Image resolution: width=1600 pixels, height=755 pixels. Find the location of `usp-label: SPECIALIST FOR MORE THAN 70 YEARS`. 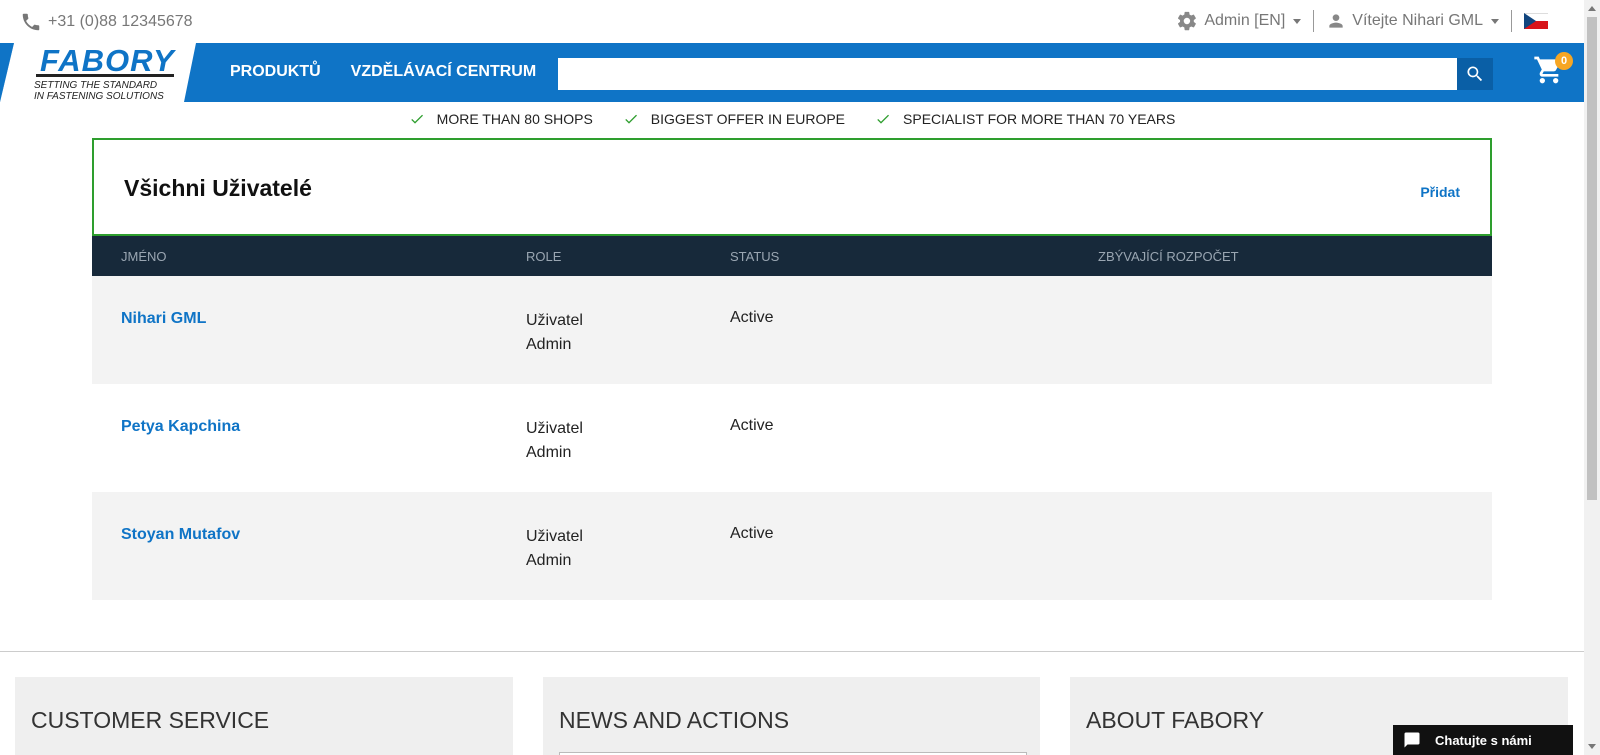

usp-label: SPECIALIST FOR MORE THAN 70 YEARS is located at coordinates (1039, 119).